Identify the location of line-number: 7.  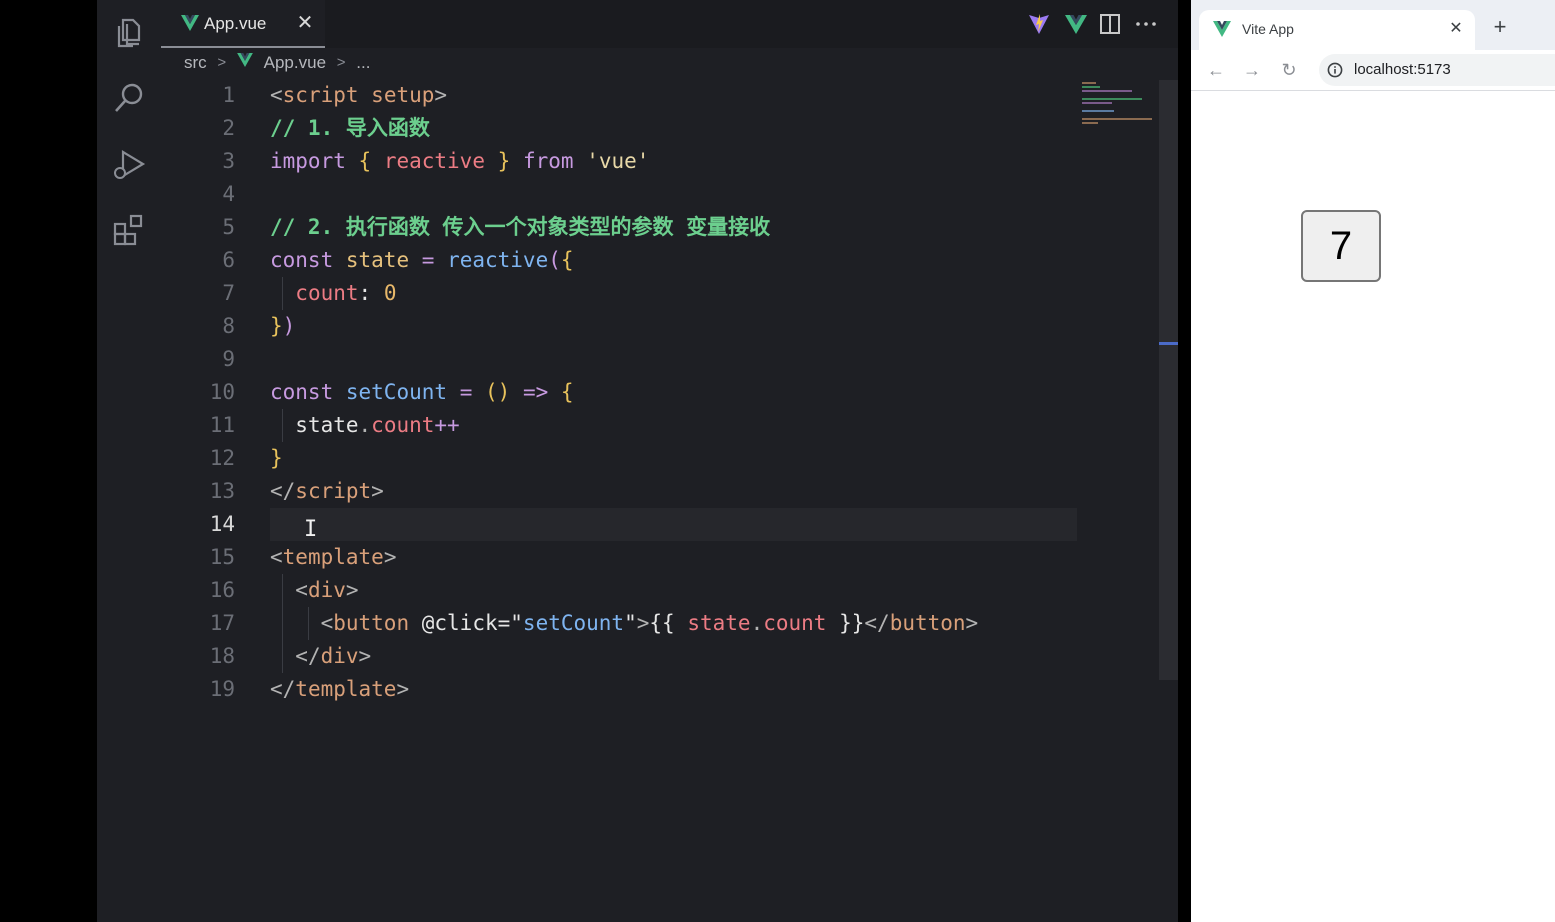
(228, 293).